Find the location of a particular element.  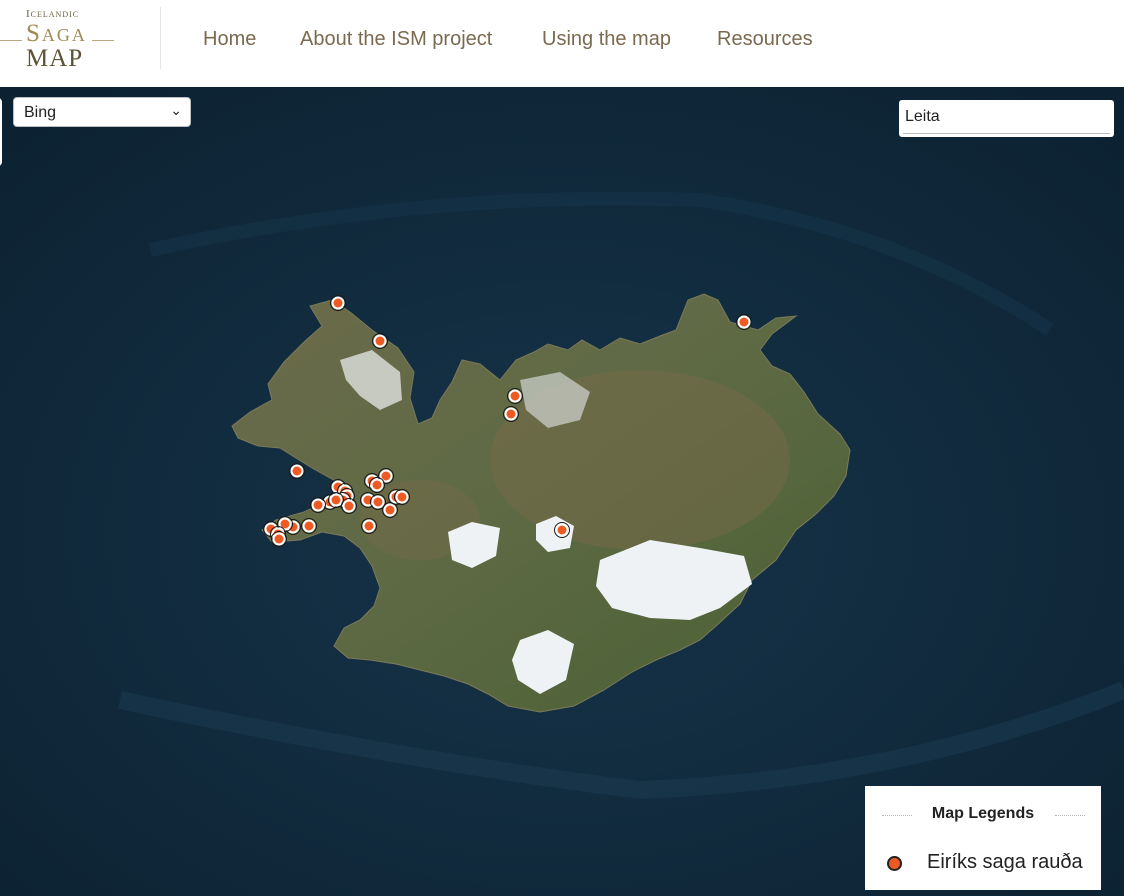

nav-resources: Resources is located at coordinates (765, 39).